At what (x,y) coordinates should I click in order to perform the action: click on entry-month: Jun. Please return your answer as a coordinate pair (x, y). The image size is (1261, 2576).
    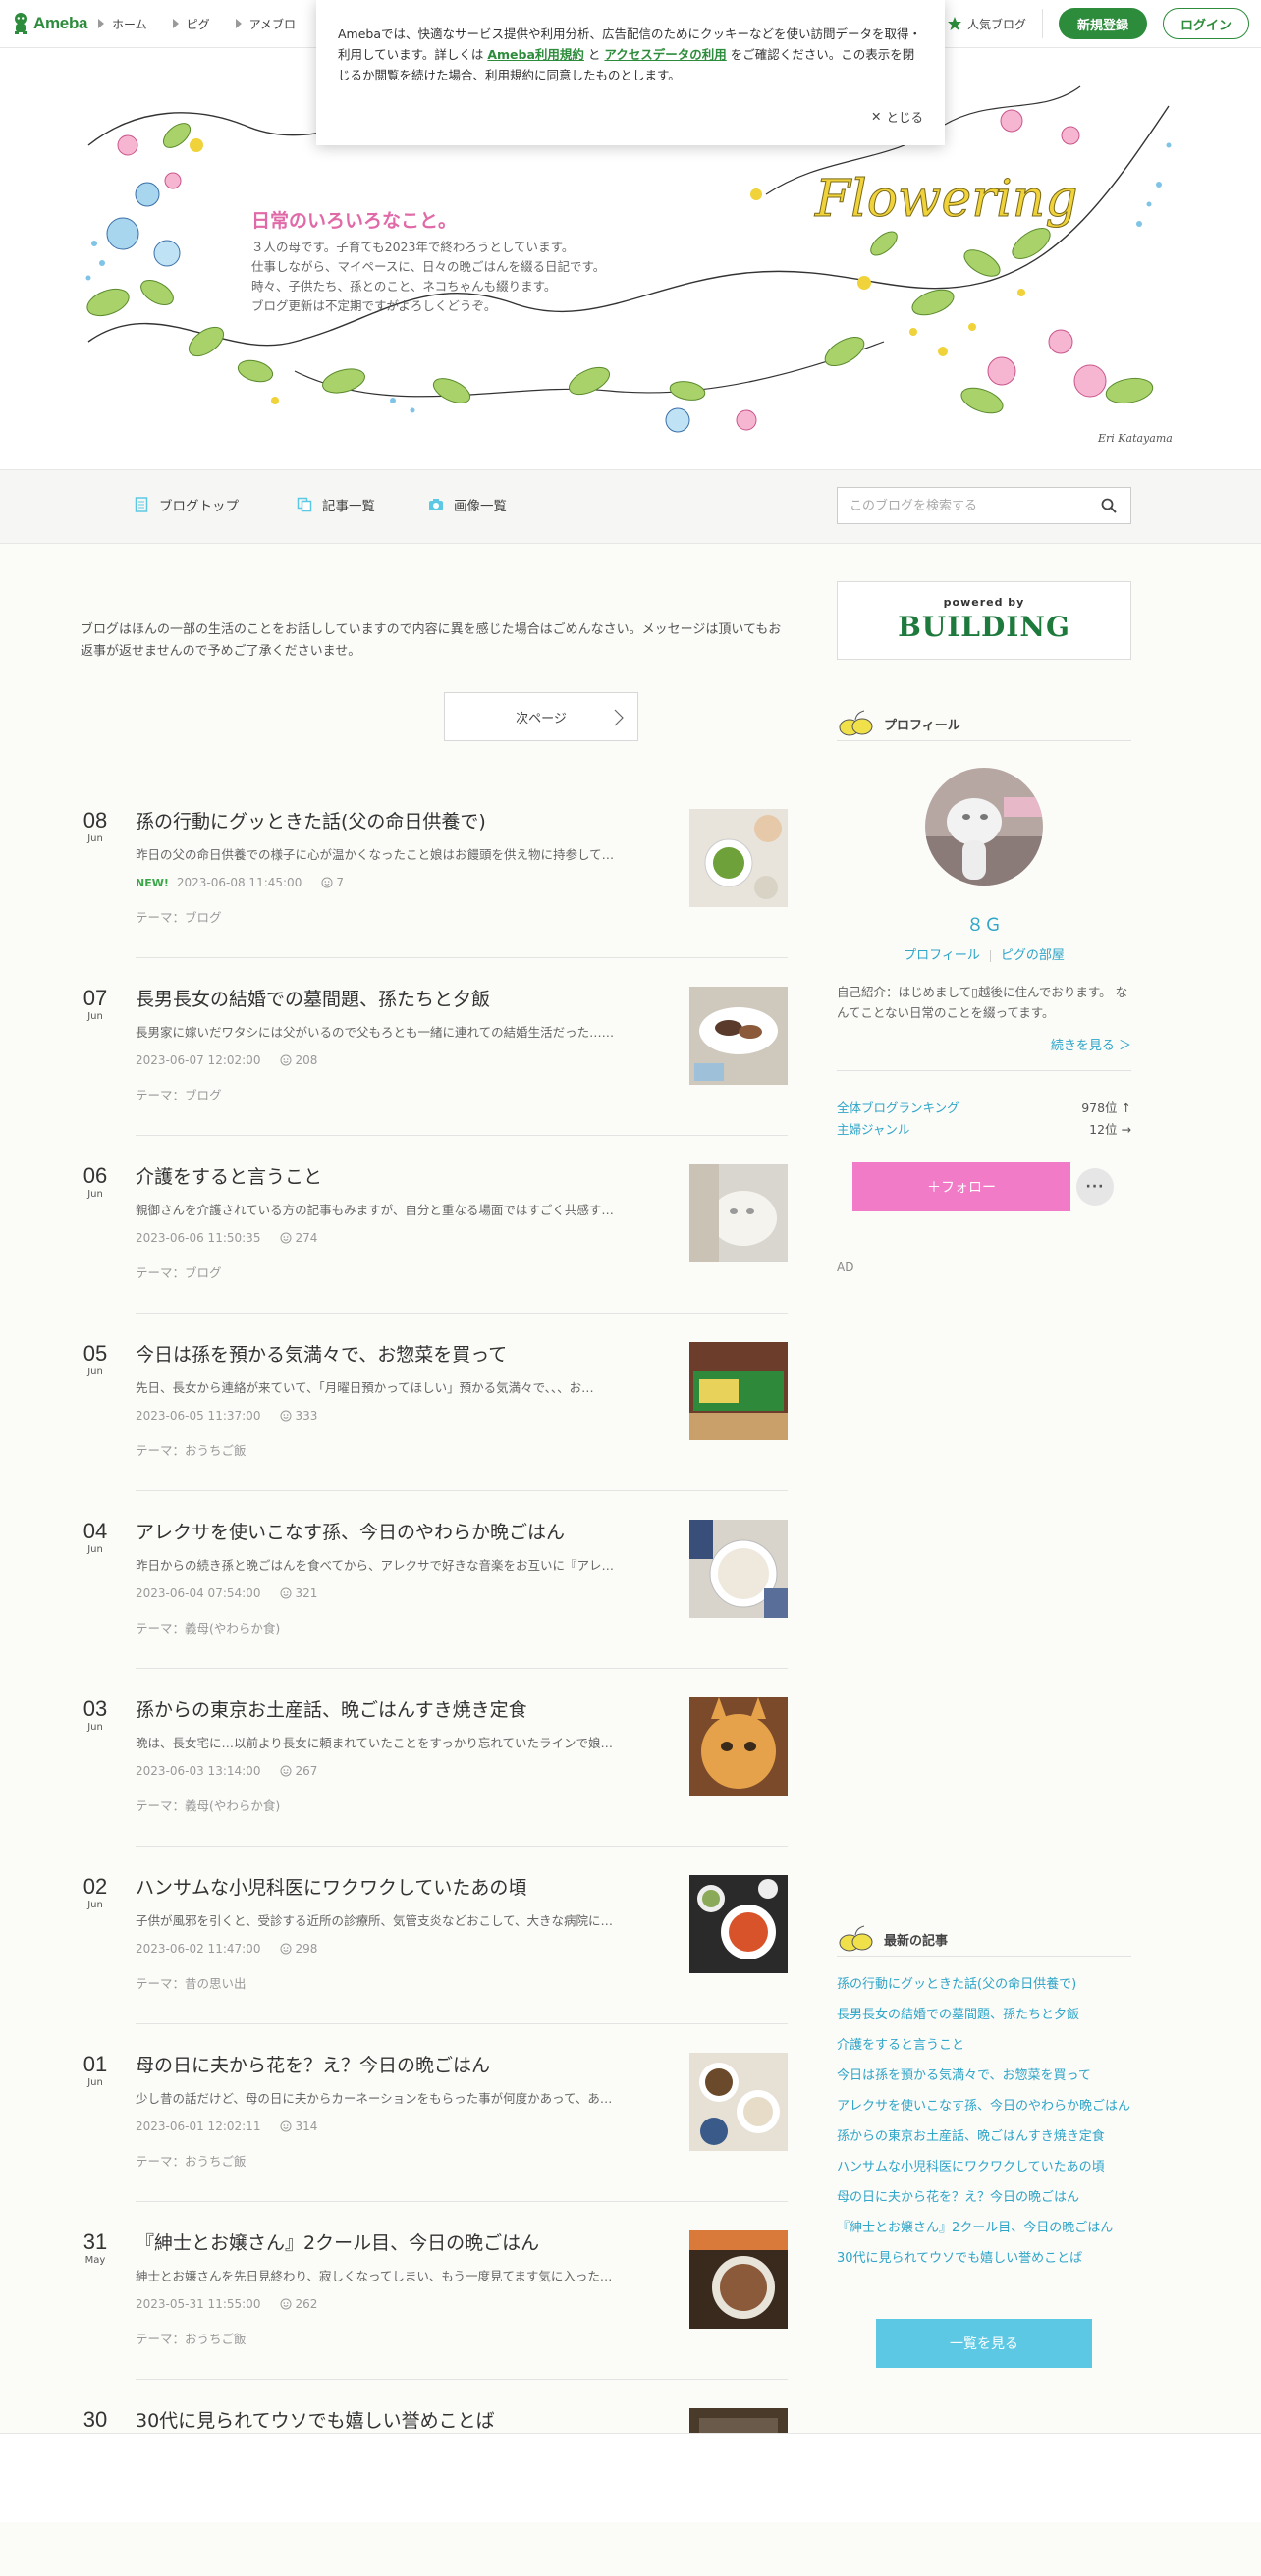
    Looking at the image, I should click on (95, 1905).